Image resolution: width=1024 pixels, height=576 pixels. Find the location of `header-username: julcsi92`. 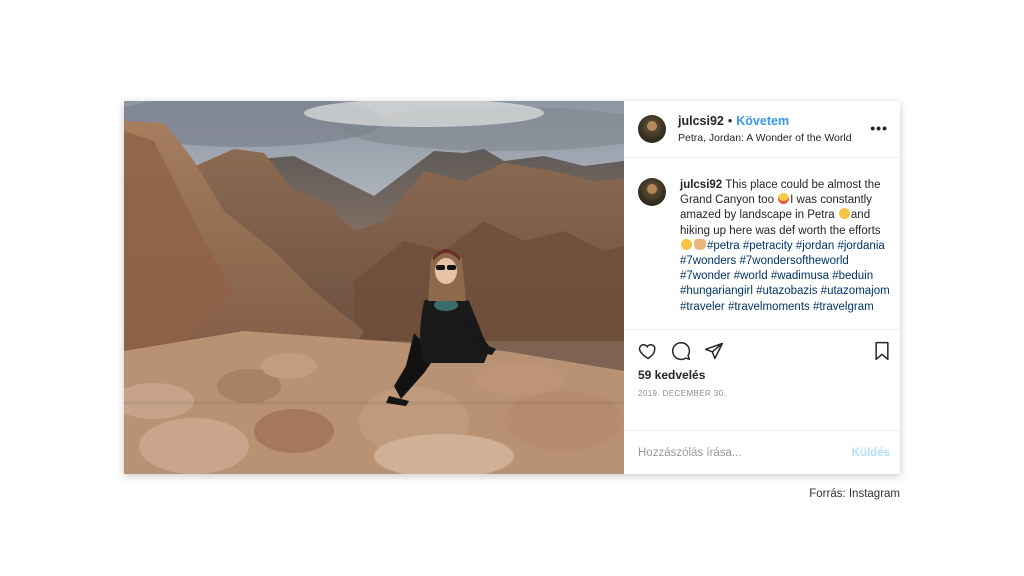

header-username: julcsi92 is located at coordinates (701, 121).